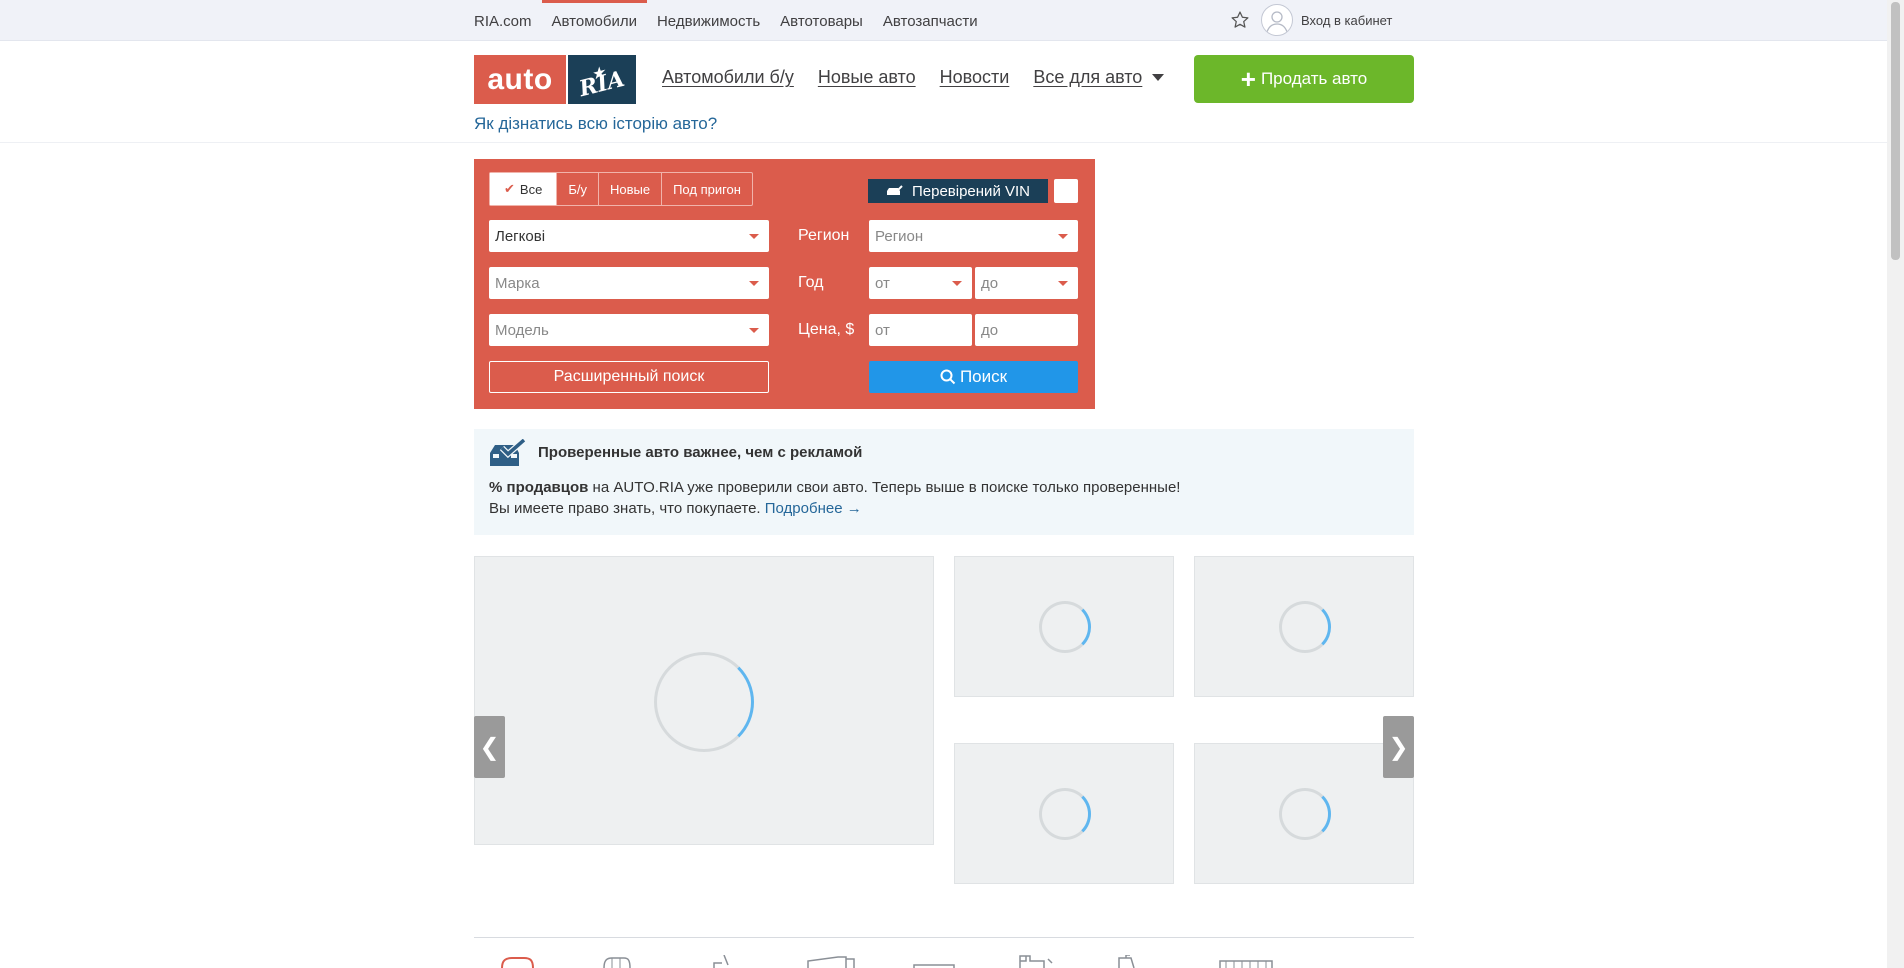  I want to click on checkmark-icon: ✔, so click(509, 188).